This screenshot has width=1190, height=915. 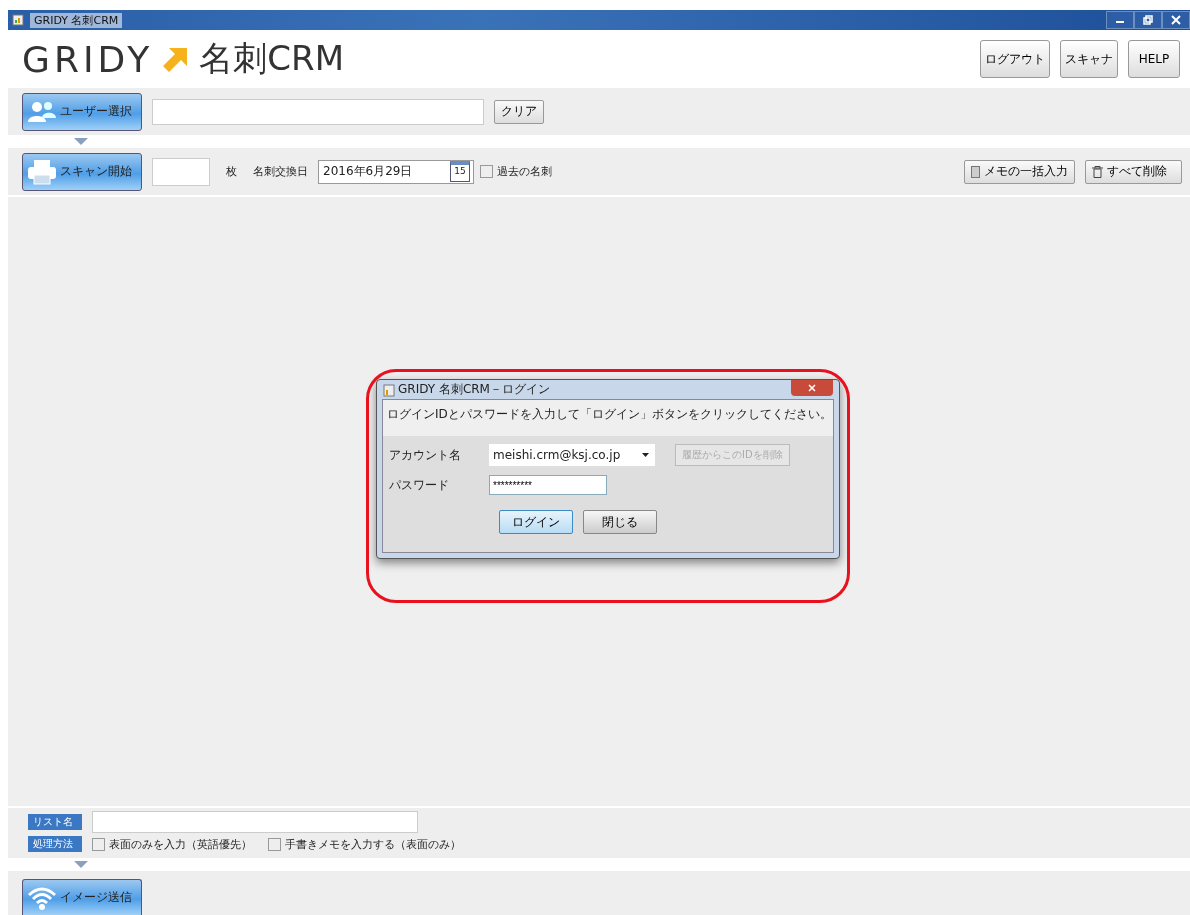 I want to click on past-cards-label: 過去の名刺, so click(x=524, y=171).